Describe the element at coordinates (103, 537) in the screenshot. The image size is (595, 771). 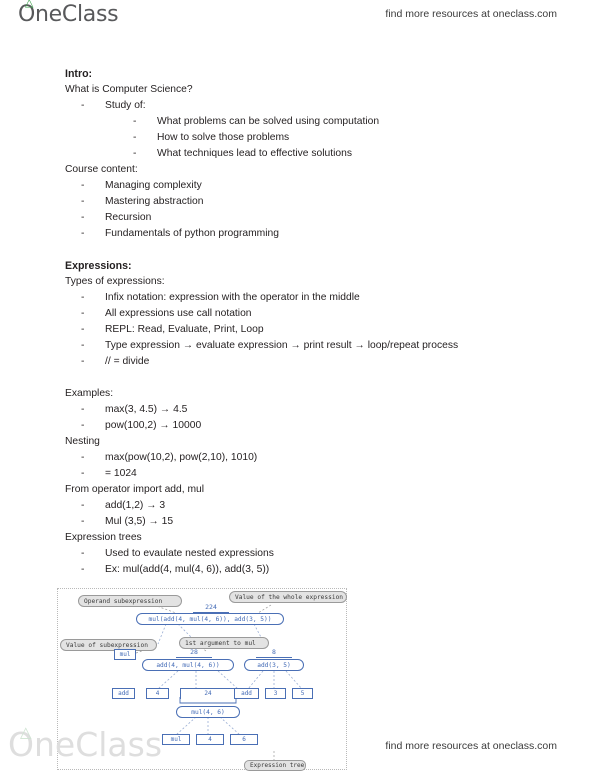
I see `note-line: Expression trees` at that location.